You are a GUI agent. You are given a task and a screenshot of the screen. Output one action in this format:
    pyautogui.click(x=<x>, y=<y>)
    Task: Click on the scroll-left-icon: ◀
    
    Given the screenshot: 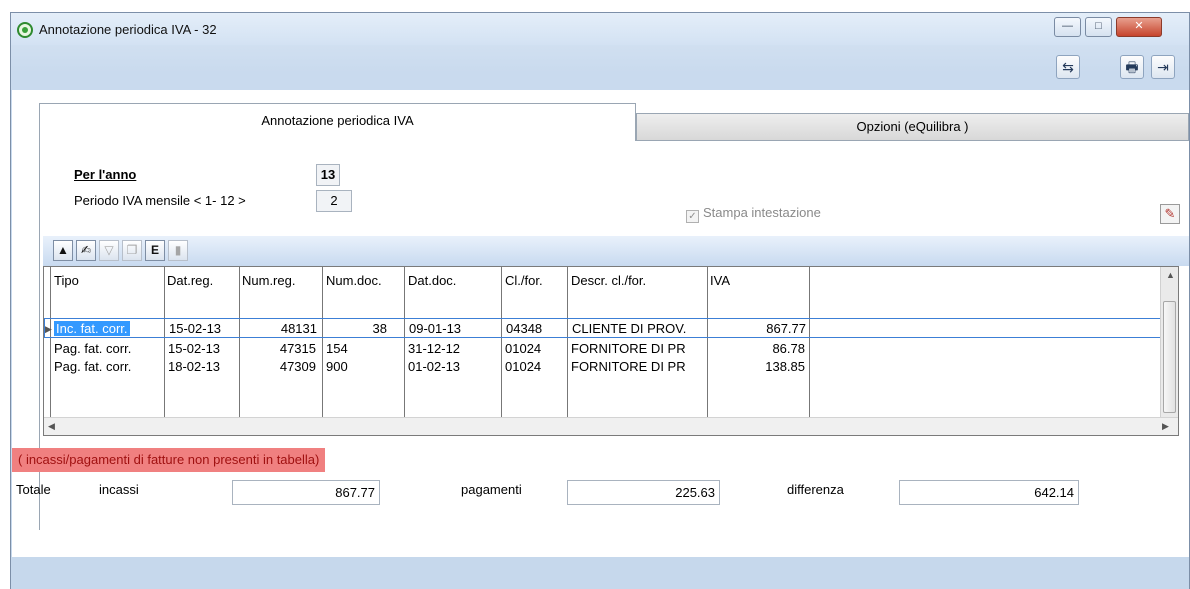 What is the action you would take?
    pyautogui.click(x=51, y=426)
    